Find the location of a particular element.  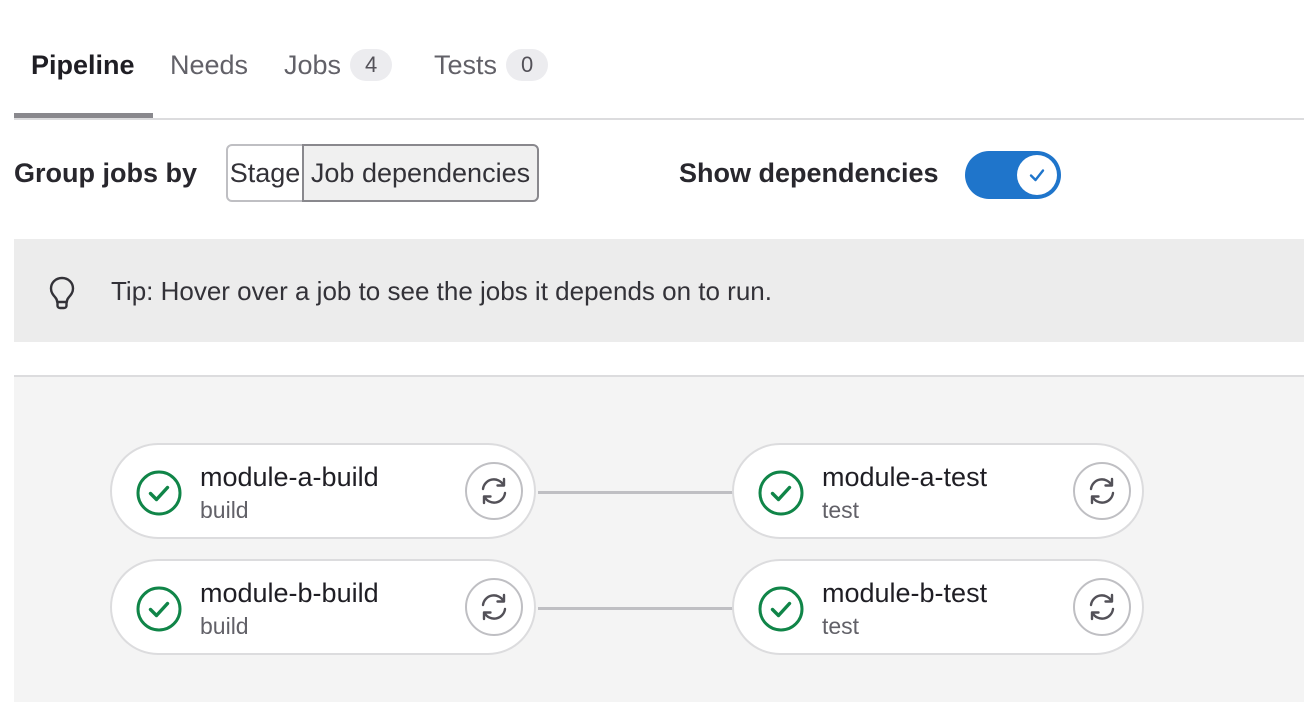

job-name: module-a-build is located at coordinates (289, 477).